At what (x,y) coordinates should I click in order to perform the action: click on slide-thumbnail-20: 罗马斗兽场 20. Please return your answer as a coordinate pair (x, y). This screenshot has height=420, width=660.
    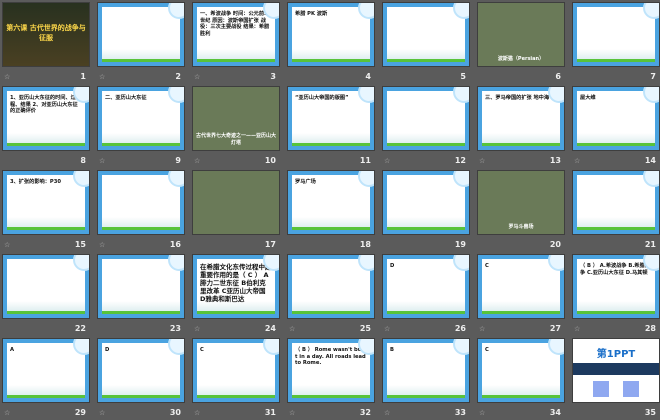
    Looking at the image, I should click on (521, 211).